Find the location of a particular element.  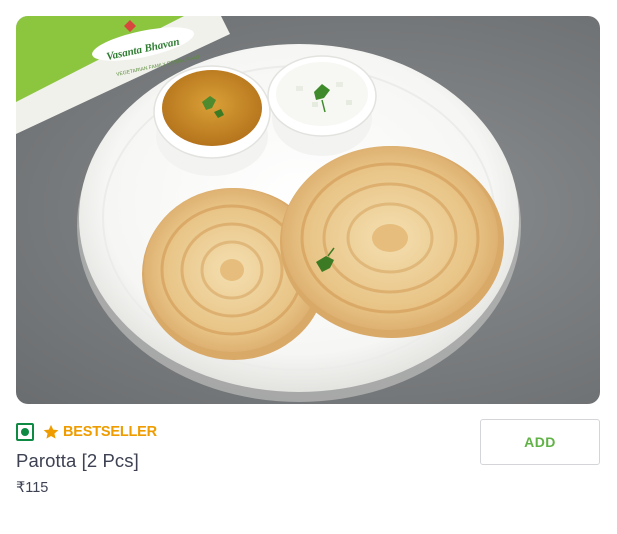

item-badges: BESTSELLER is located at coordinates (86, 432).